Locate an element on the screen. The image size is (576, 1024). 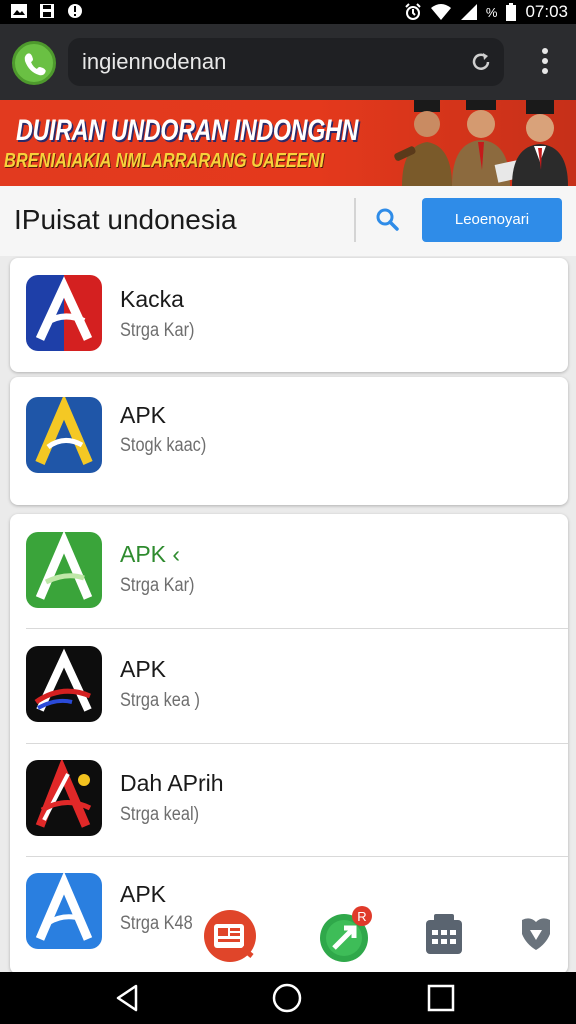
app-subtitle: Strga kea ) is located at coordinates (160, 700).